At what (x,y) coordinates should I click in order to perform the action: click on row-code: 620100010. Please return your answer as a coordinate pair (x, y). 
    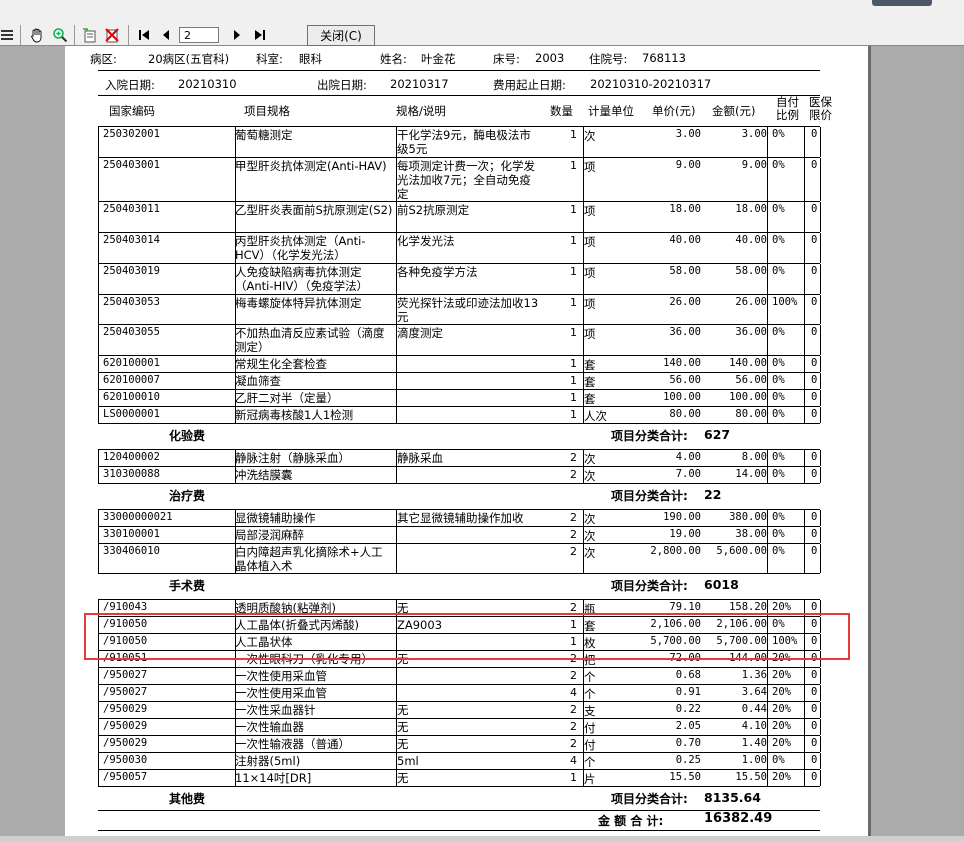
    Looking at the image, I should click on (131, 397).